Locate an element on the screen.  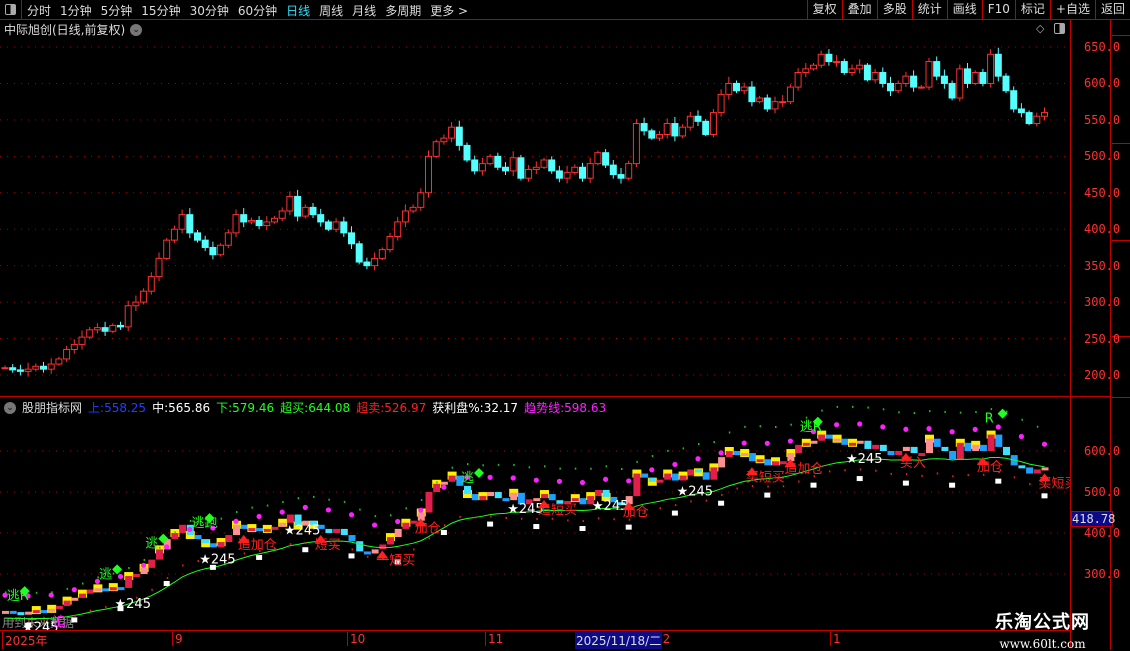
signal-label: R is located at coordinates (989, 419).